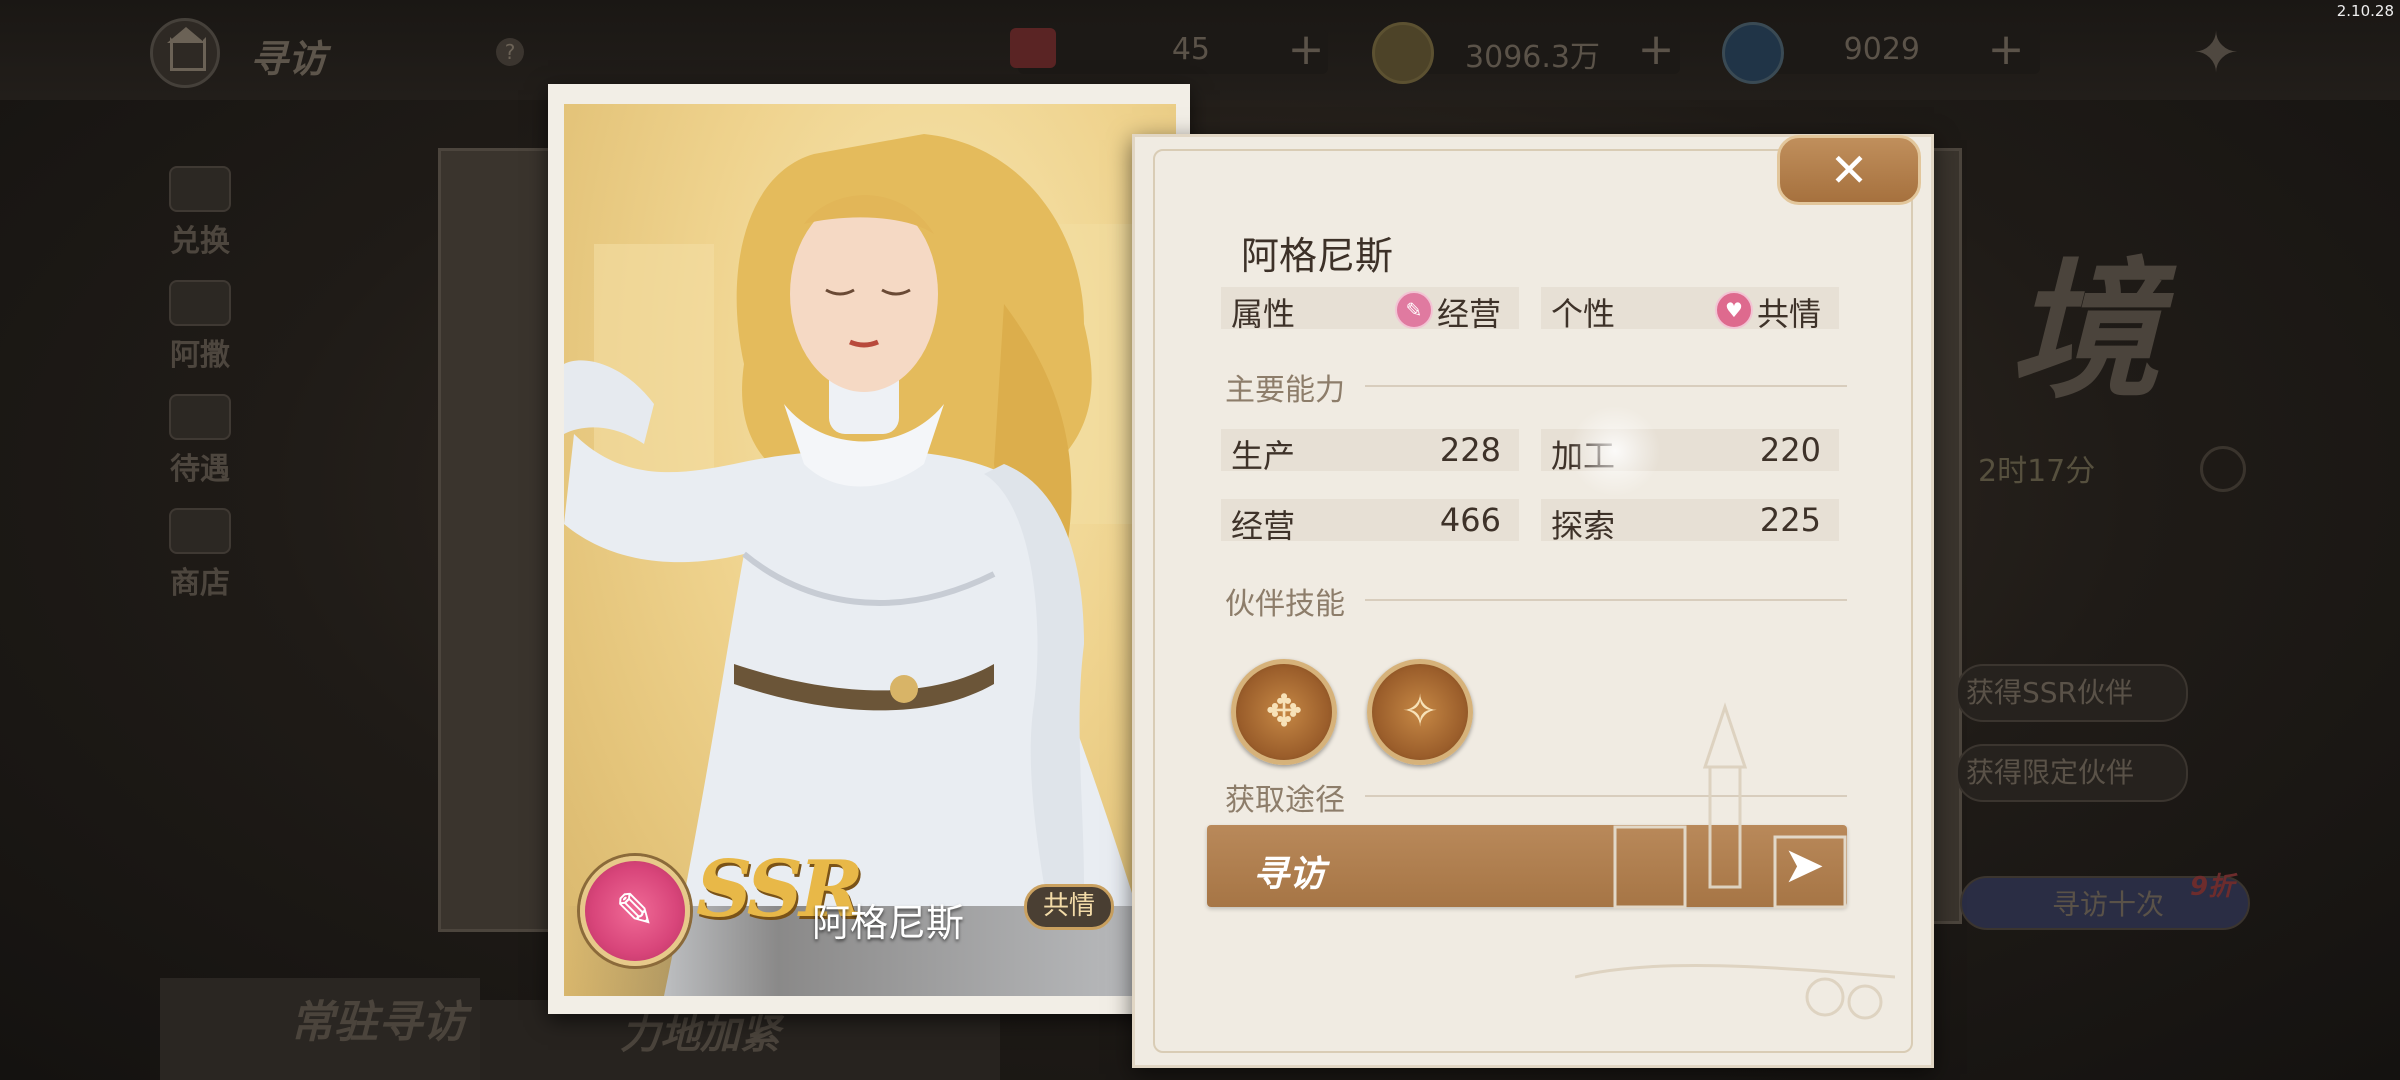 This screenshot has height=1080, width=2400. Describe the element at coordinates (200, 355) in the screenshot. I see `side-menu-label: 阿撒` at that location.